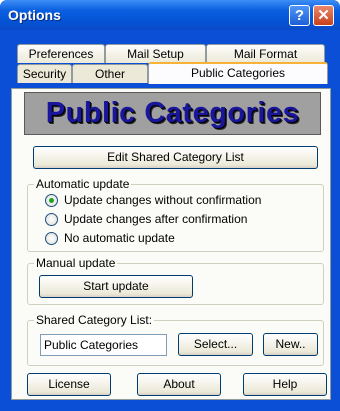  What do you see at coordinates (44, 73) in the screenshot?
I see `tab-security: Security` at bounding box center [44, 73].